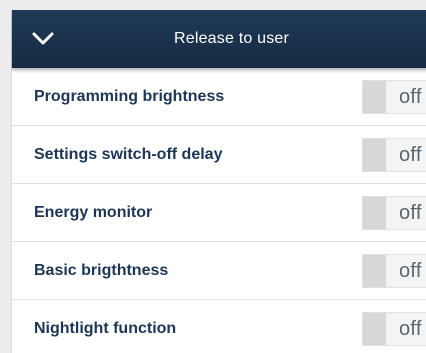 This screenshot has width=426, height=353. Describe the element at coordinates (128, 154) in the screenshot. I see `setting-label: Settings switch-off delay` at that location.